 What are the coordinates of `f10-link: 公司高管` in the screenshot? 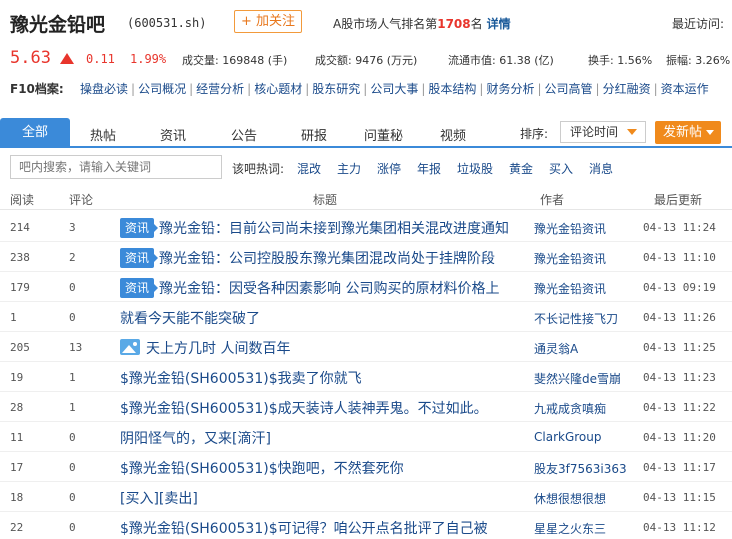 It's located at (569, 89).